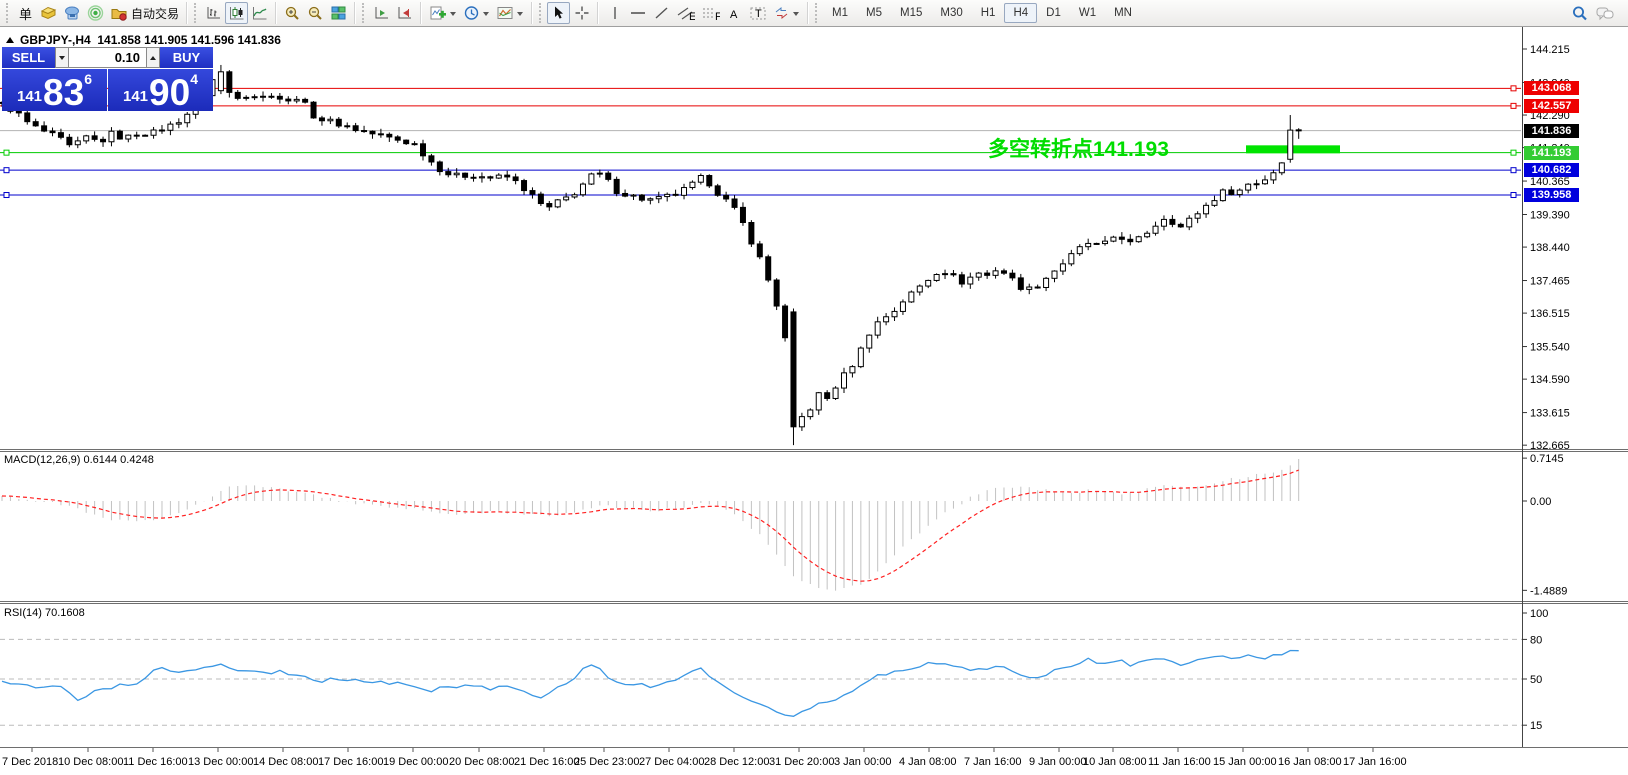 Image resolution: width=1628 pixels, height=775 pixels. I want to click on timeframe-M5: M5, so click(874, 13).